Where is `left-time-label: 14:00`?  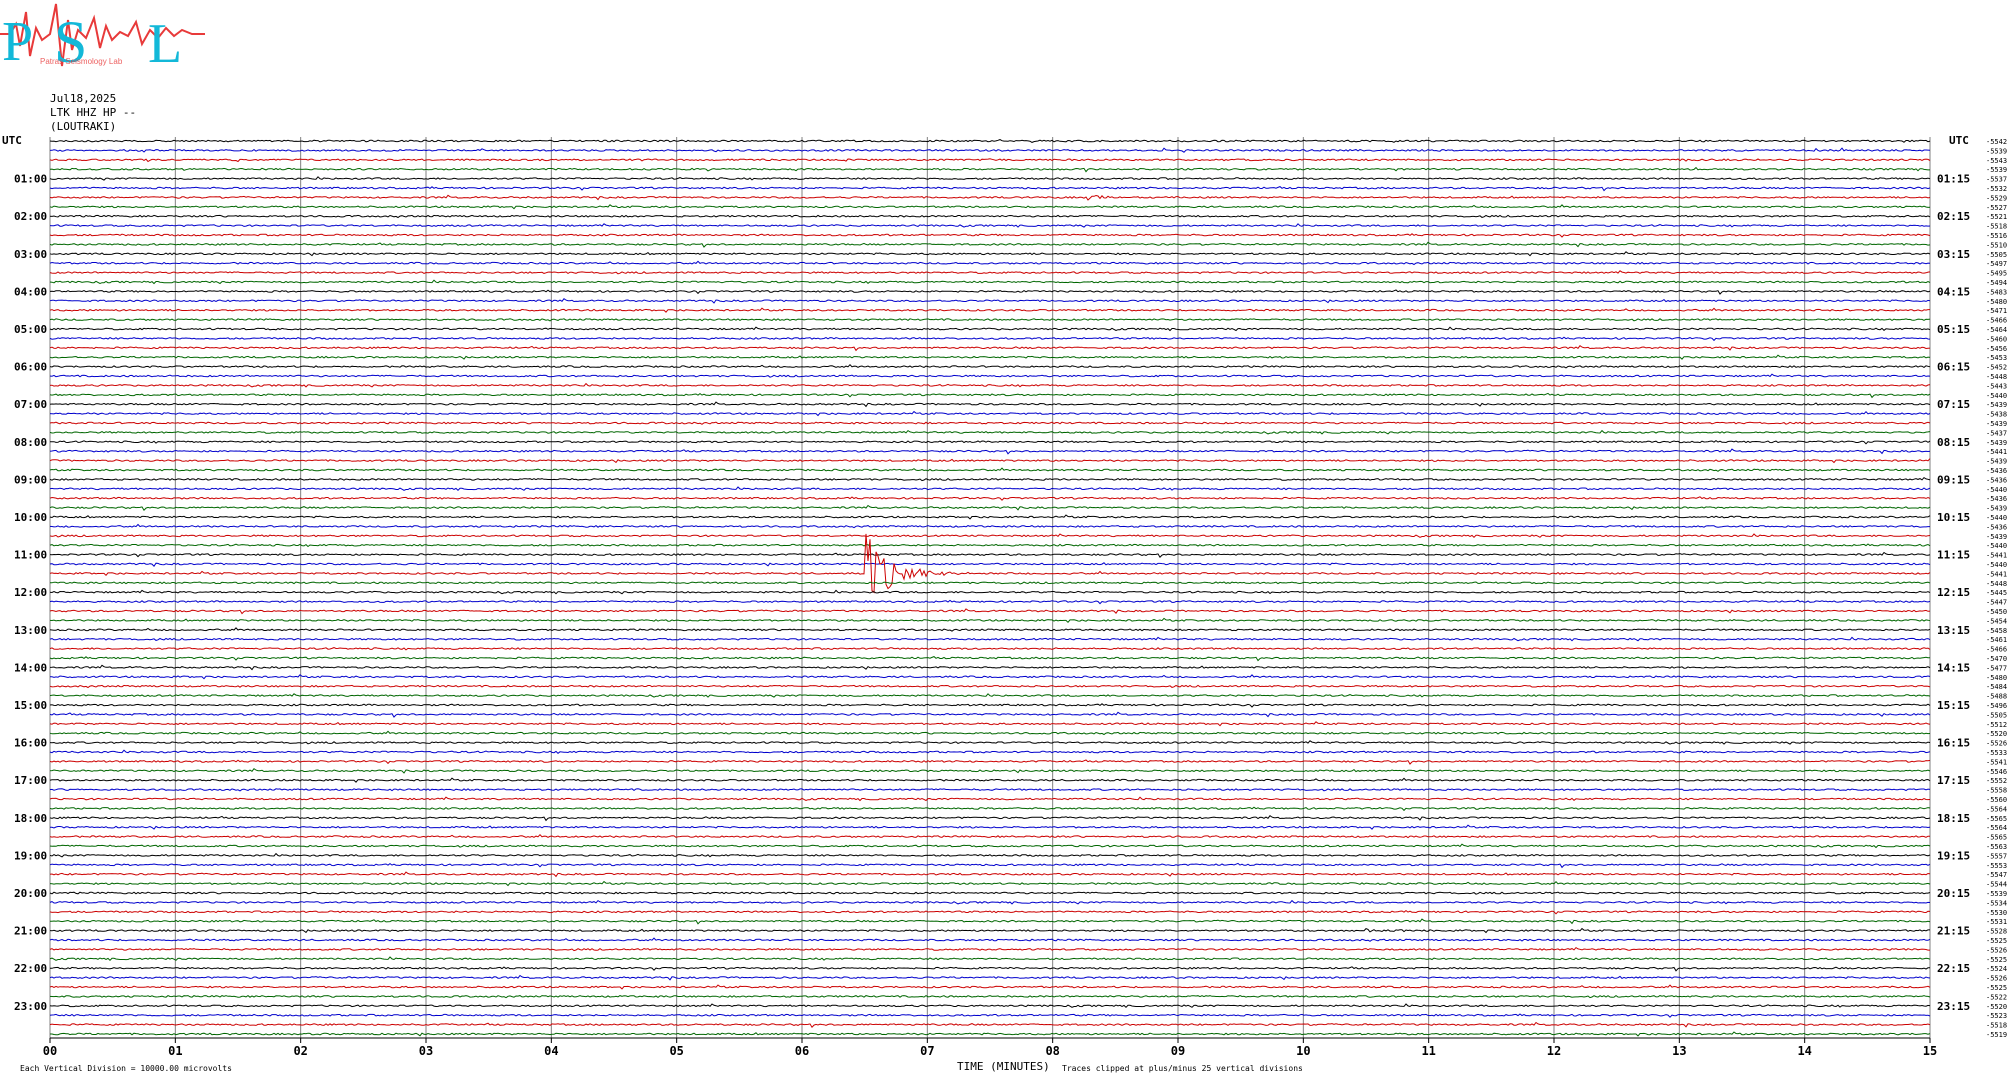 left-time-label: 14:00 is located at coordinates (30, 667).